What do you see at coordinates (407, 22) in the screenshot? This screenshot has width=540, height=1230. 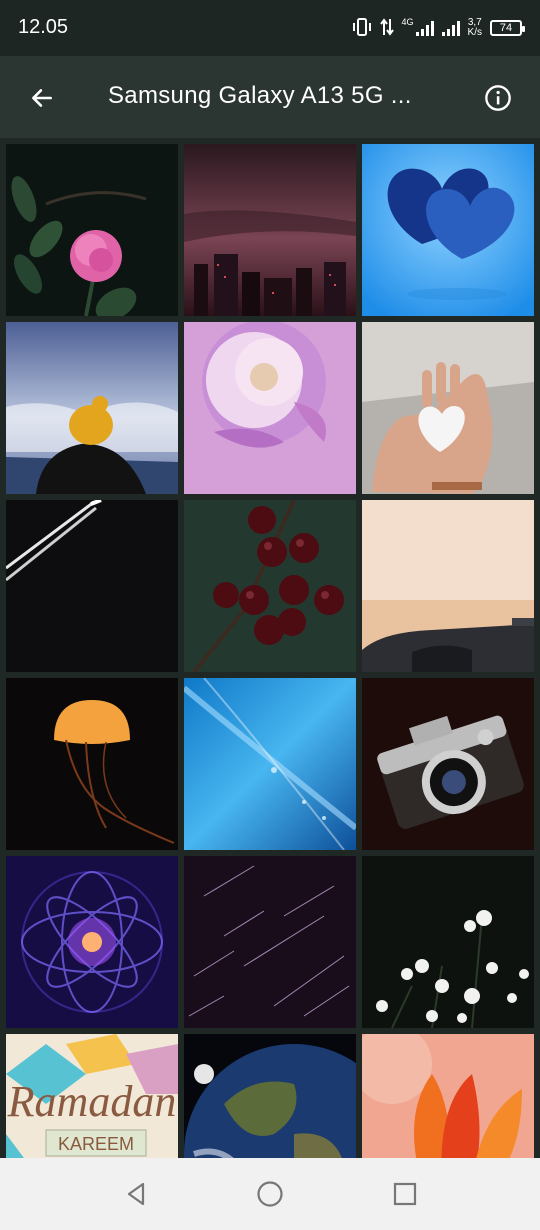 I see `network-type: 4G` at bounding box center [407, 22].